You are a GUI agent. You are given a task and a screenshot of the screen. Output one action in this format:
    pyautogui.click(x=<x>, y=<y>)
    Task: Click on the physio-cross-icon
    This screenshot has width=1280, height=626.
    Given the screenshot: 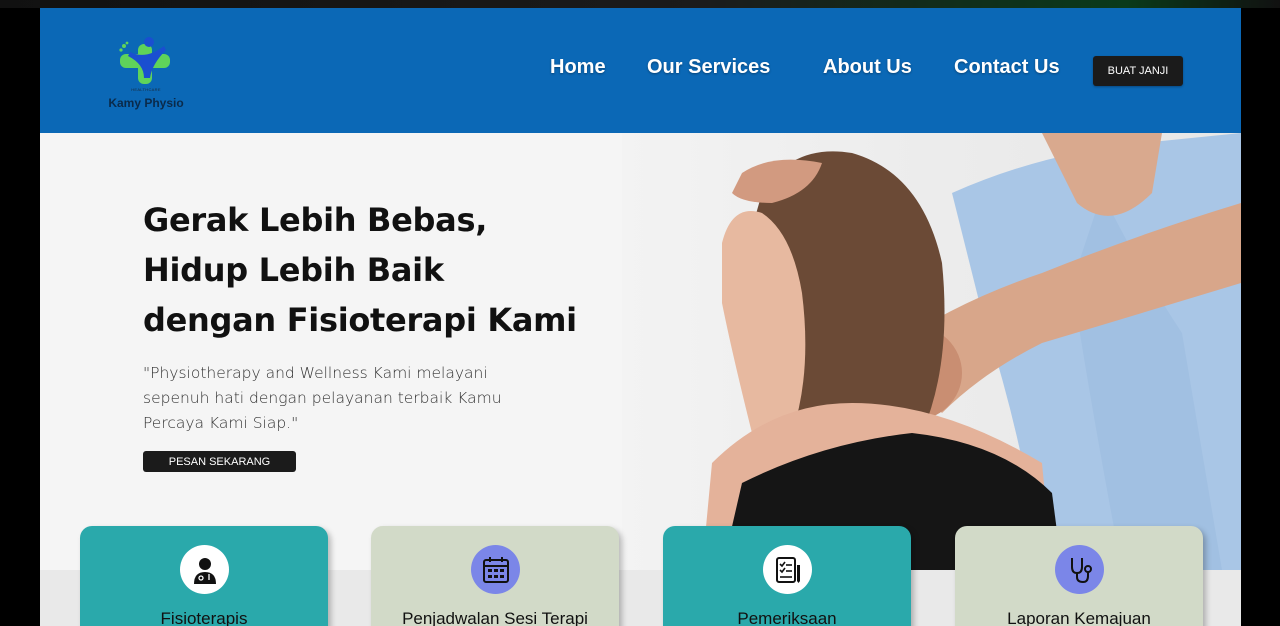 What is the action you would take?
    pyautogui.click(x=144, y=60)
    